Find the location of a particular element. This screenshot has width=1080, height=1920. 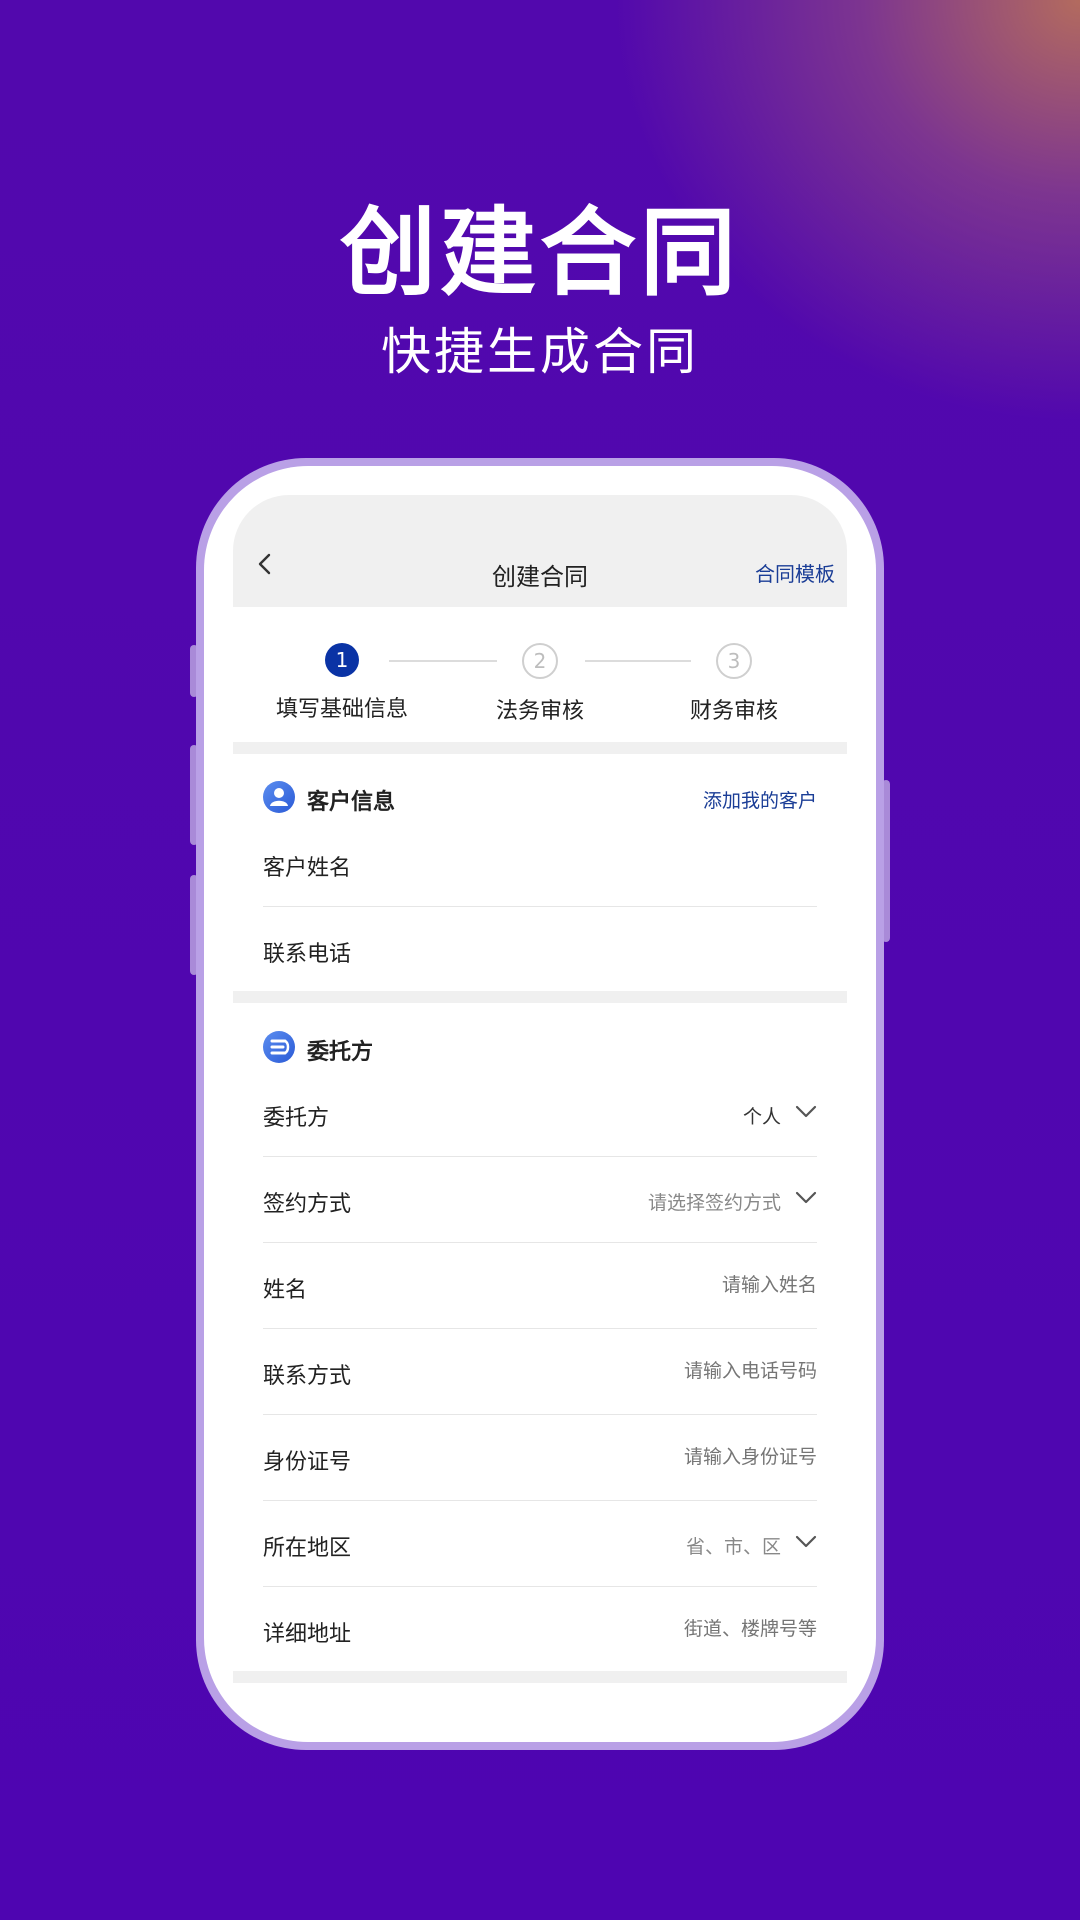

field-placeholder: 请选择签约方式 is located at coordinates (714, 1203).